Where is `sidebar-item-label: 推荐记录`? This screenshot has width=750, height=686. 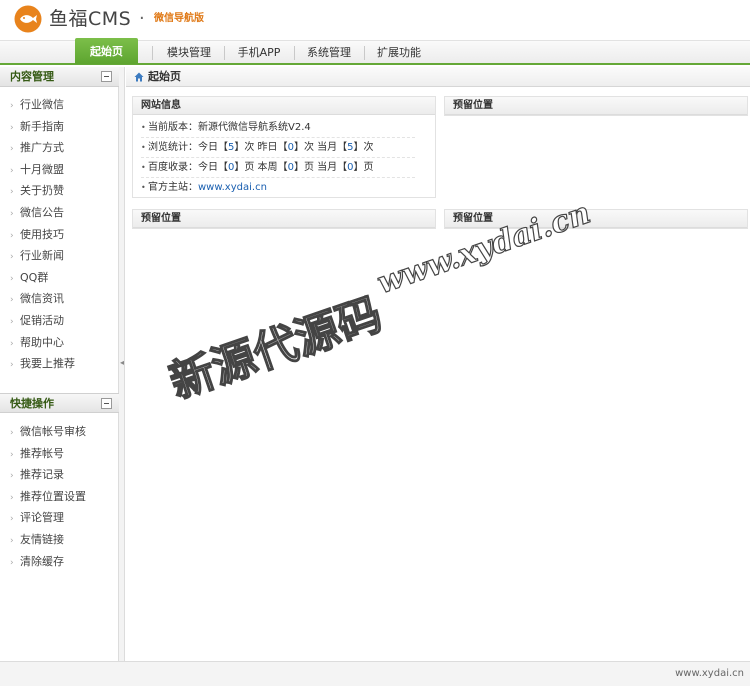
sidebar-item-label: 推荐记录 is located at coordinates (42, 475).